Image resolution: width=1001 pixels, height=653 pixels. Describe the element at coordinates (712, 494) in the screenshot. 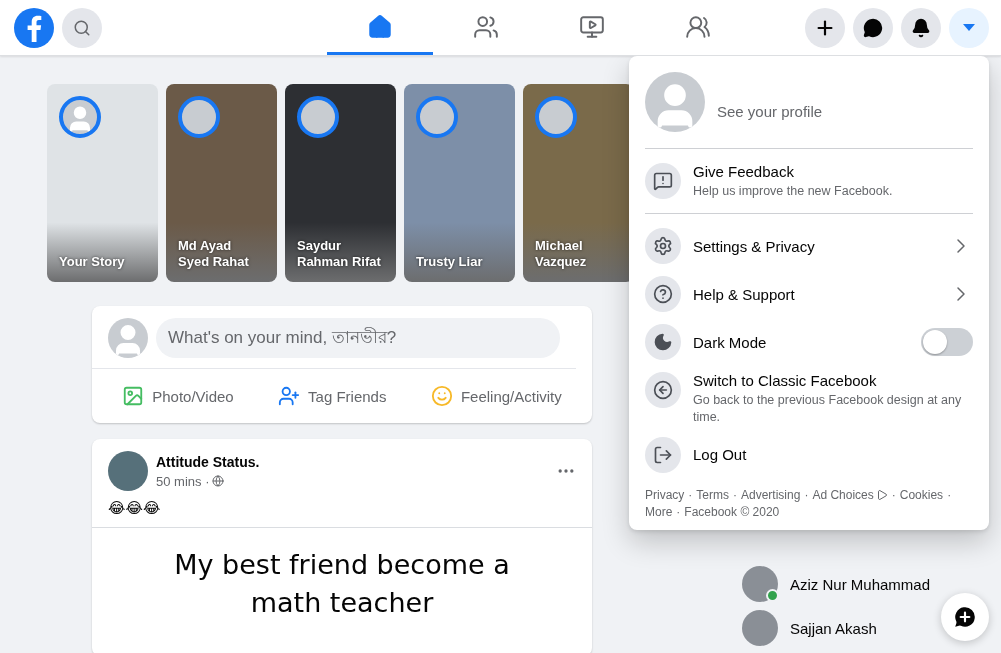

I see `footer-link: Terms` at that location.